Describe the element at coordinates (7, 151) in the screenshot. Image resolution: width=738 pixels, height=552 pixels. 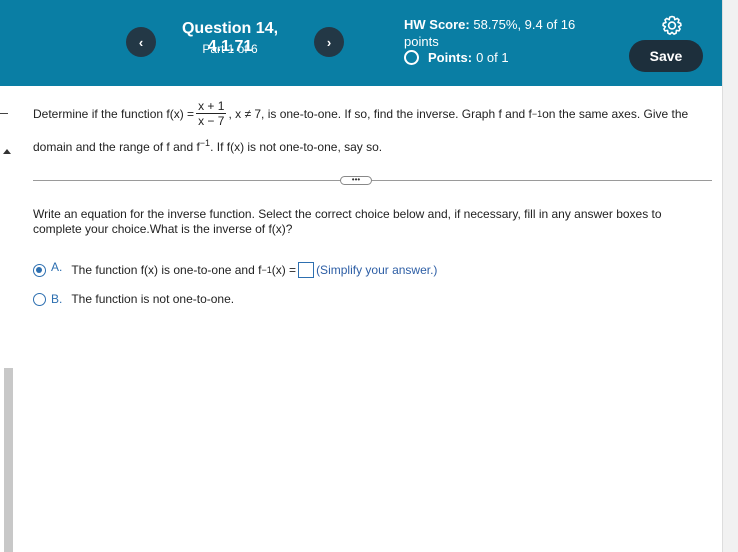
I see `scroll-up-arrow-icon` at that location.